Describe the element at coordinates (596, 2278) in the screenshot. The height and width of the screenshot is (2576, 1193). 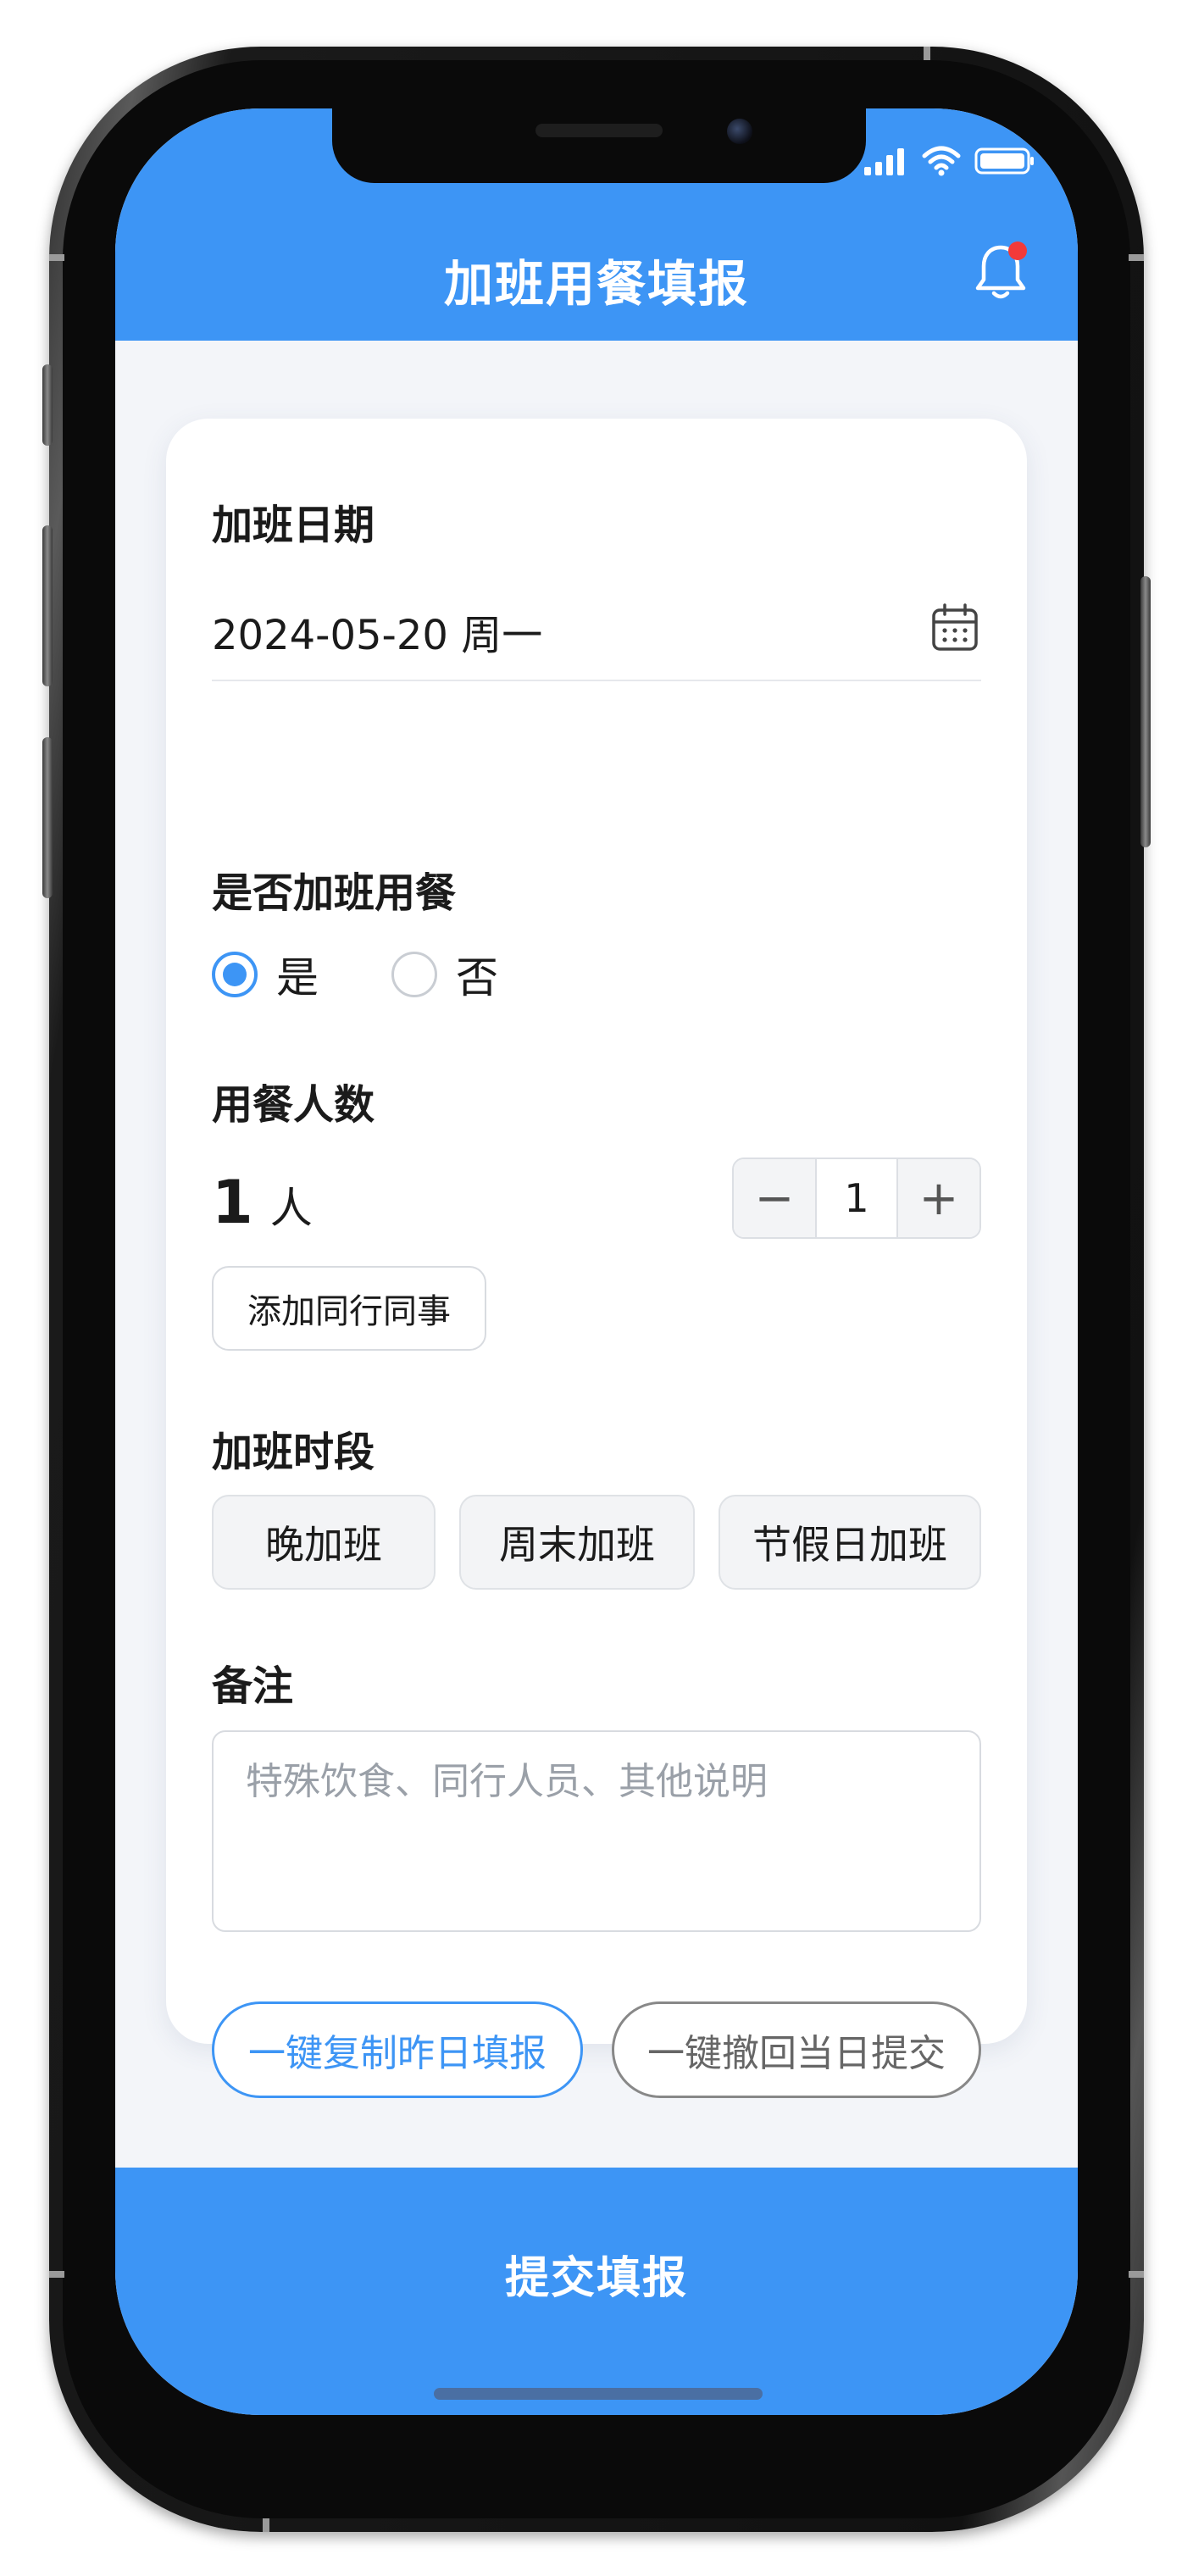
I see `submit-label: 提交填报` at that location.